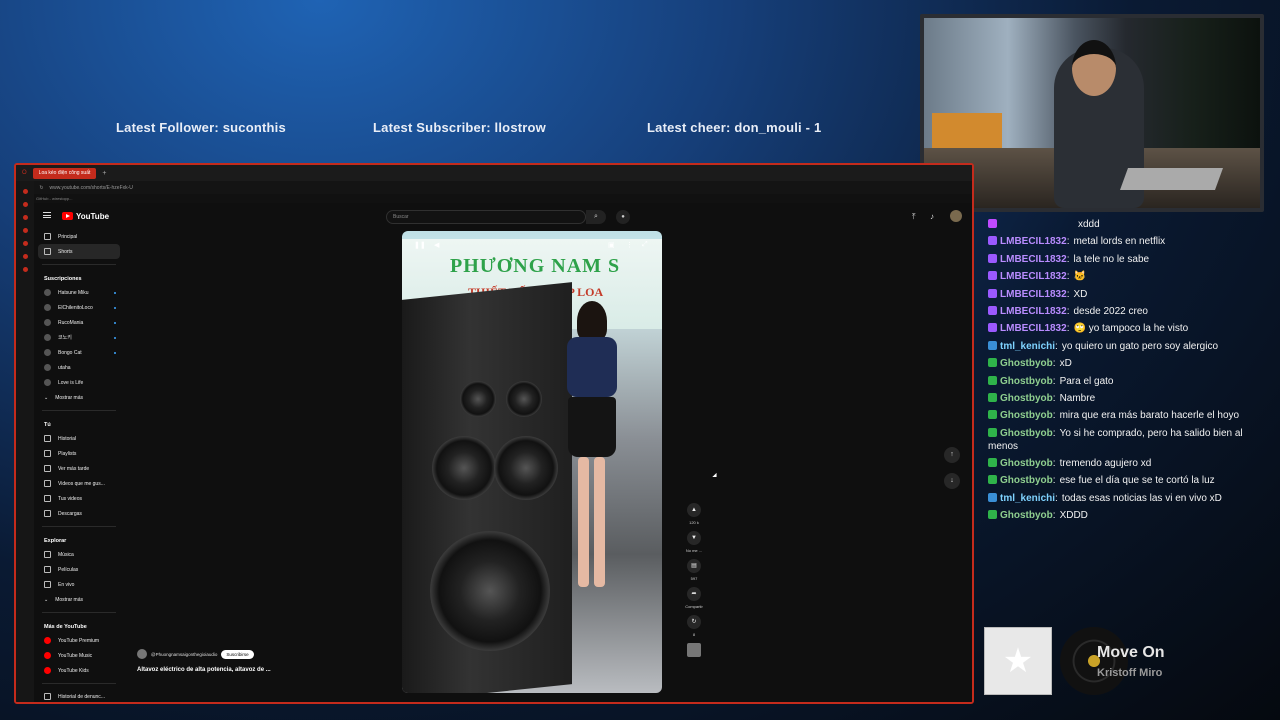 This screenshot has height=720, width=1280. What do you see at coordinates (41, 188) in the screenshot?
I see `reload-icon: ↻` at bounding box center [41, 188].